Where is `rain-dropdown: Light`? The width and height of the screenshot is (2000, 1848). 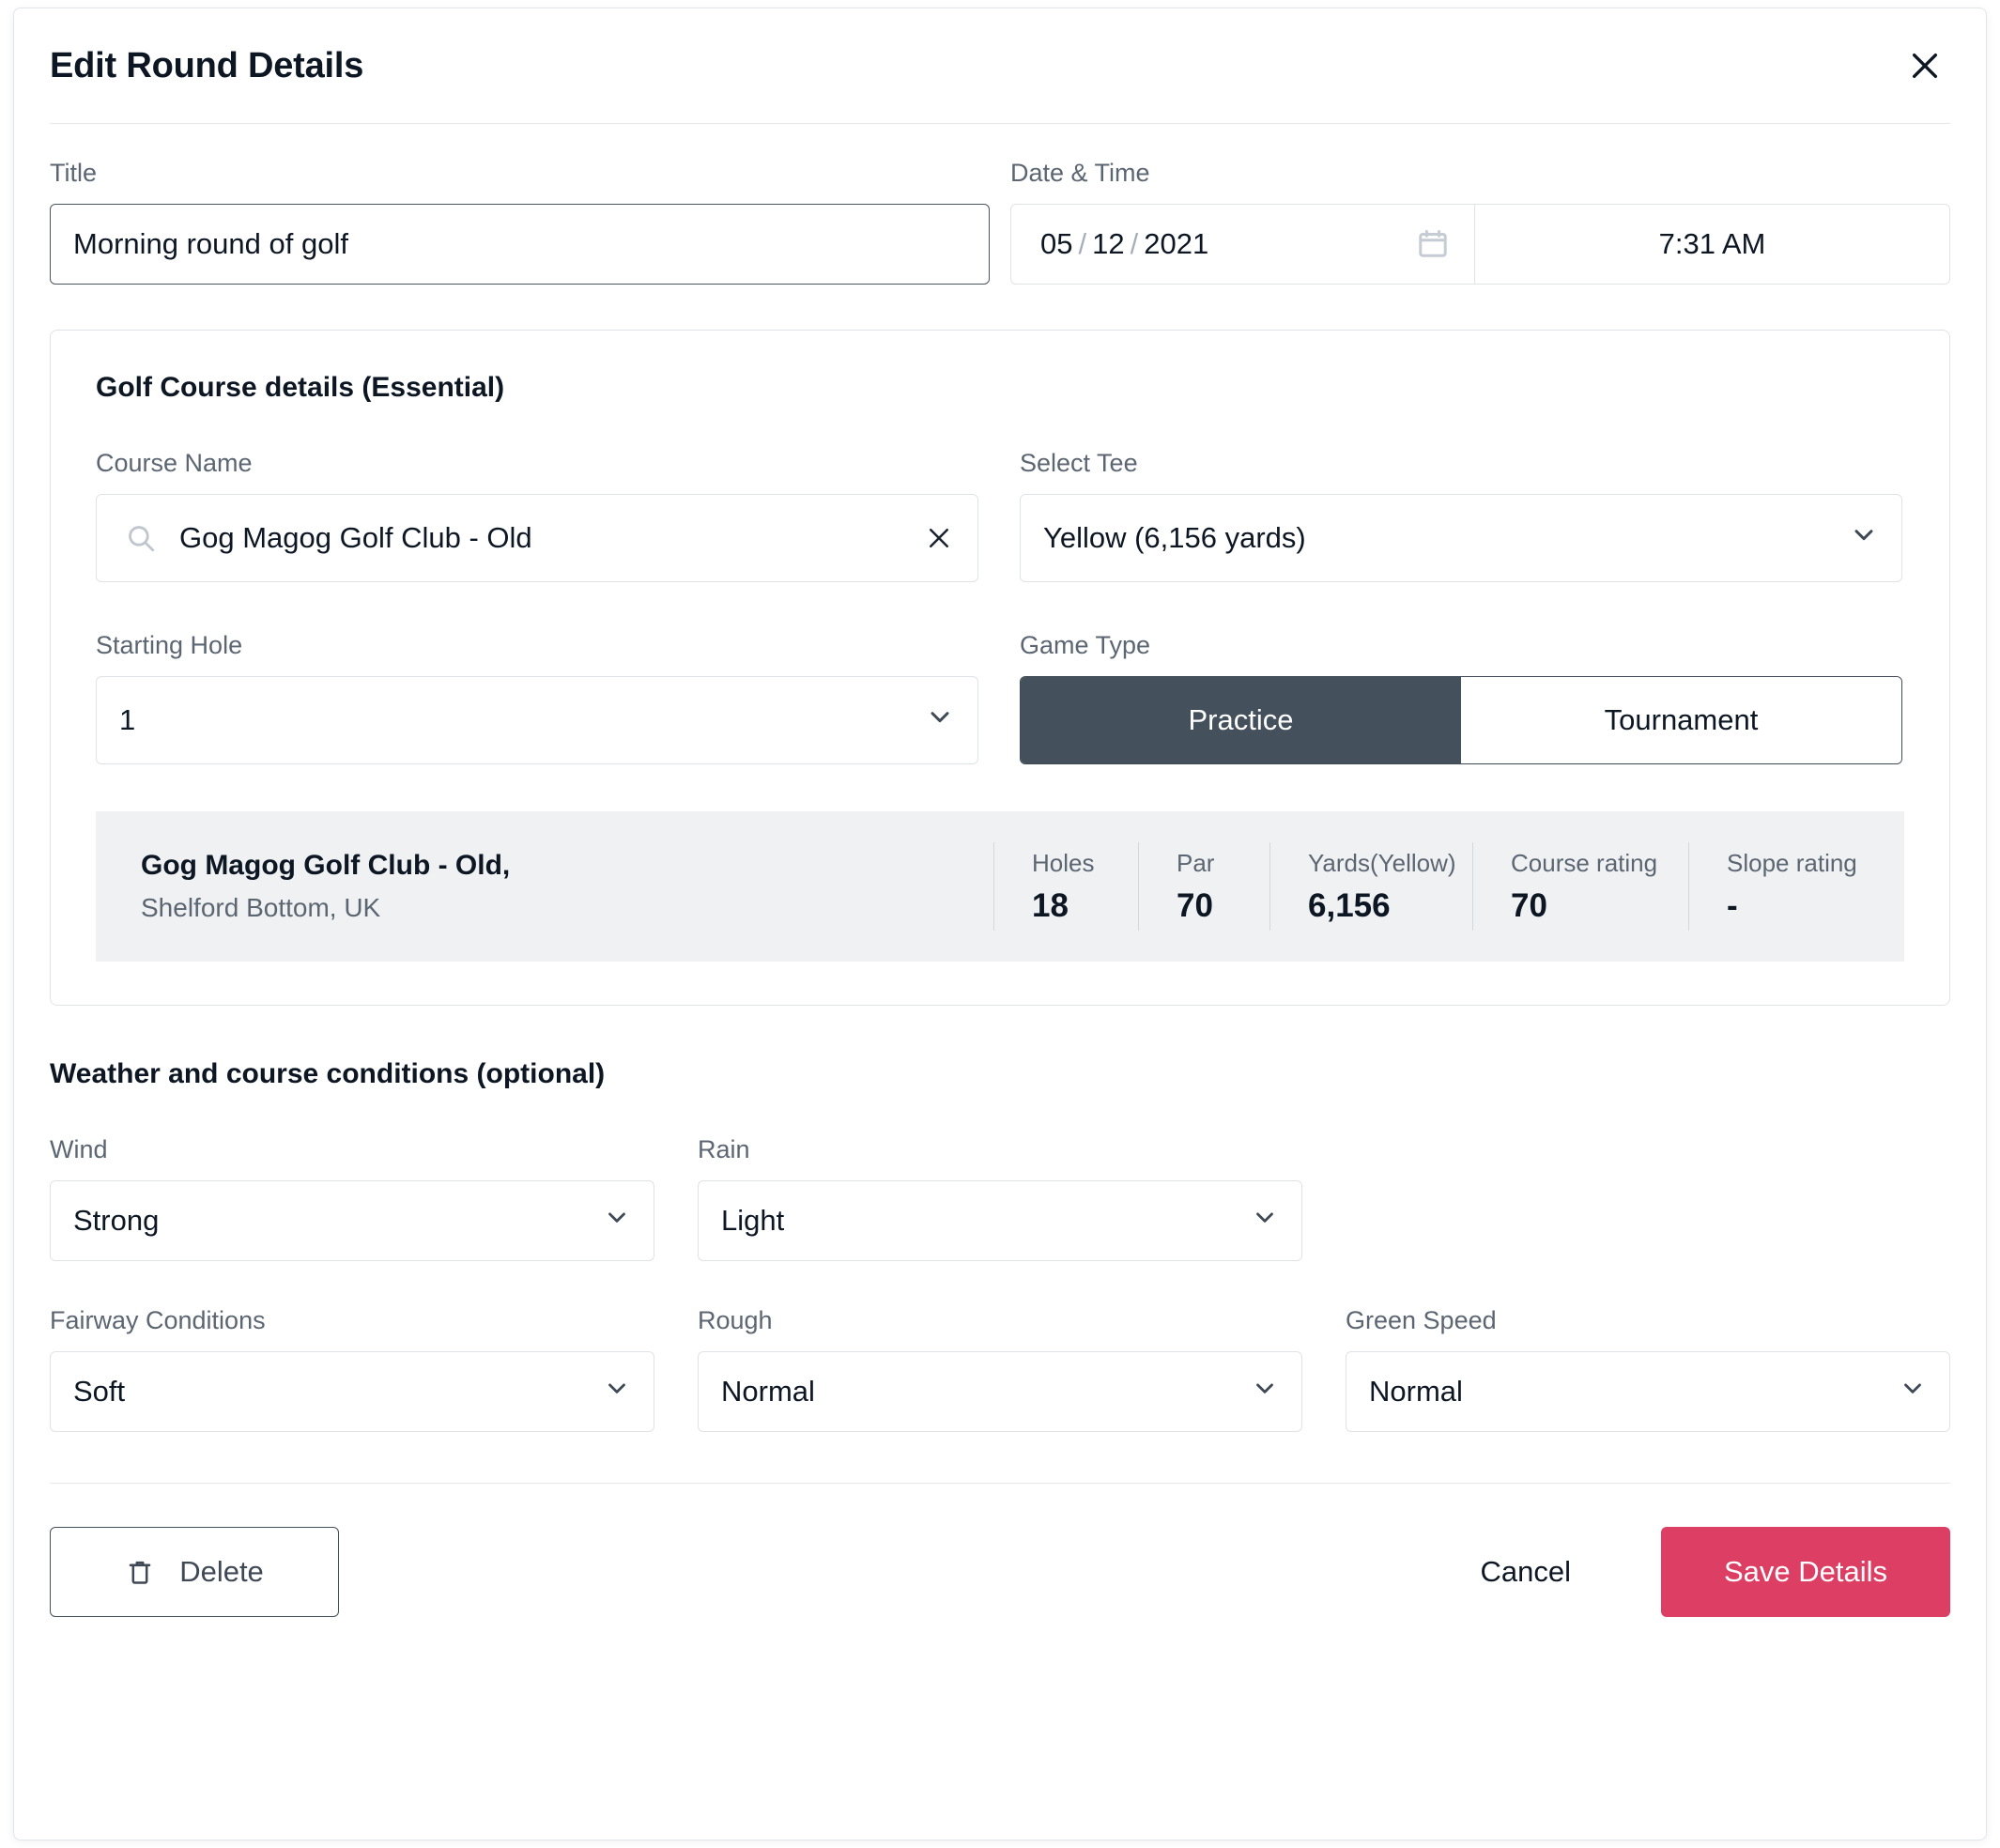
rain-dropdown: Light is located at coordinates (1000, 1220).